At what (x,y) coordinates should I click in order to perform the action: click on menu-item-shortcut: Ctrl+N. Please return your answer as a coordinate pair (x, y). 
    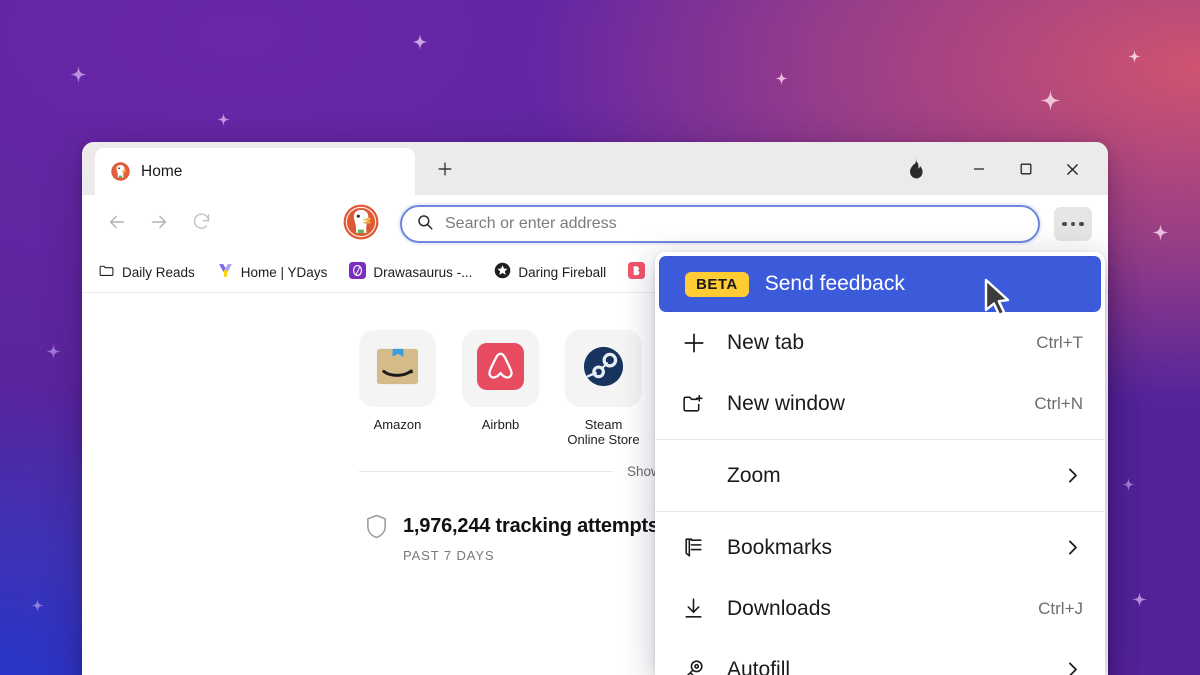
    Looking at the image, I should click on (1058, 403).